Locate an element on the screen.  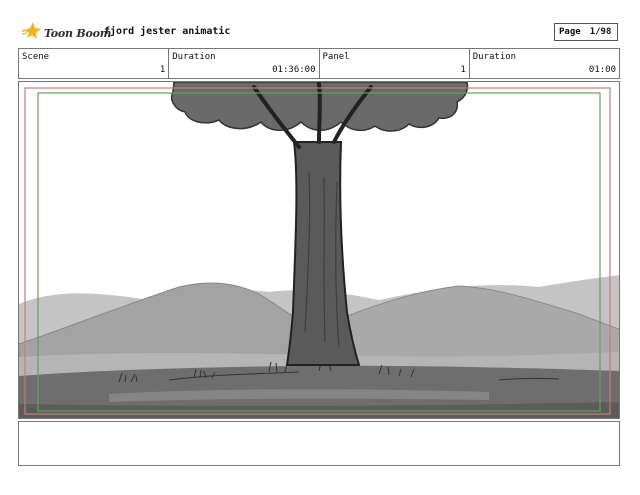
toon-boom-star-icon is located at coordinates (31, 33).